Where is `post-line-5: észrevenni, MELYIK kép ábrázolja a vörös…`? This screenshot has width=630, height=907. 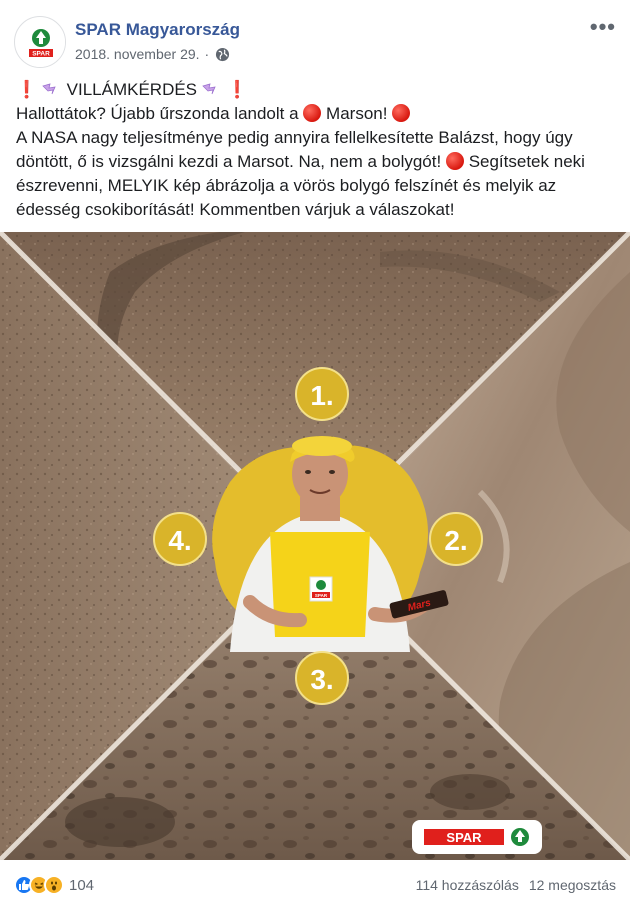
post-line-5: észrevenni, MELYIK kép ábrázolja a vörös… is located at coordinates (286, 185).